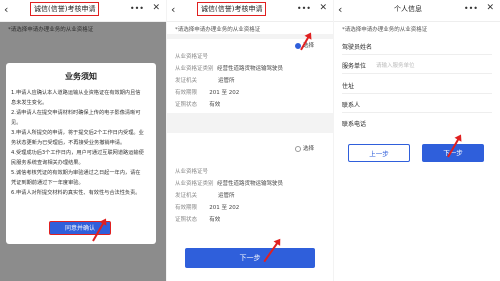  Describe the element at coordinates (357, 47) in the screenshot. I see `driver-name-label: 驾驶员姓名` at that location.